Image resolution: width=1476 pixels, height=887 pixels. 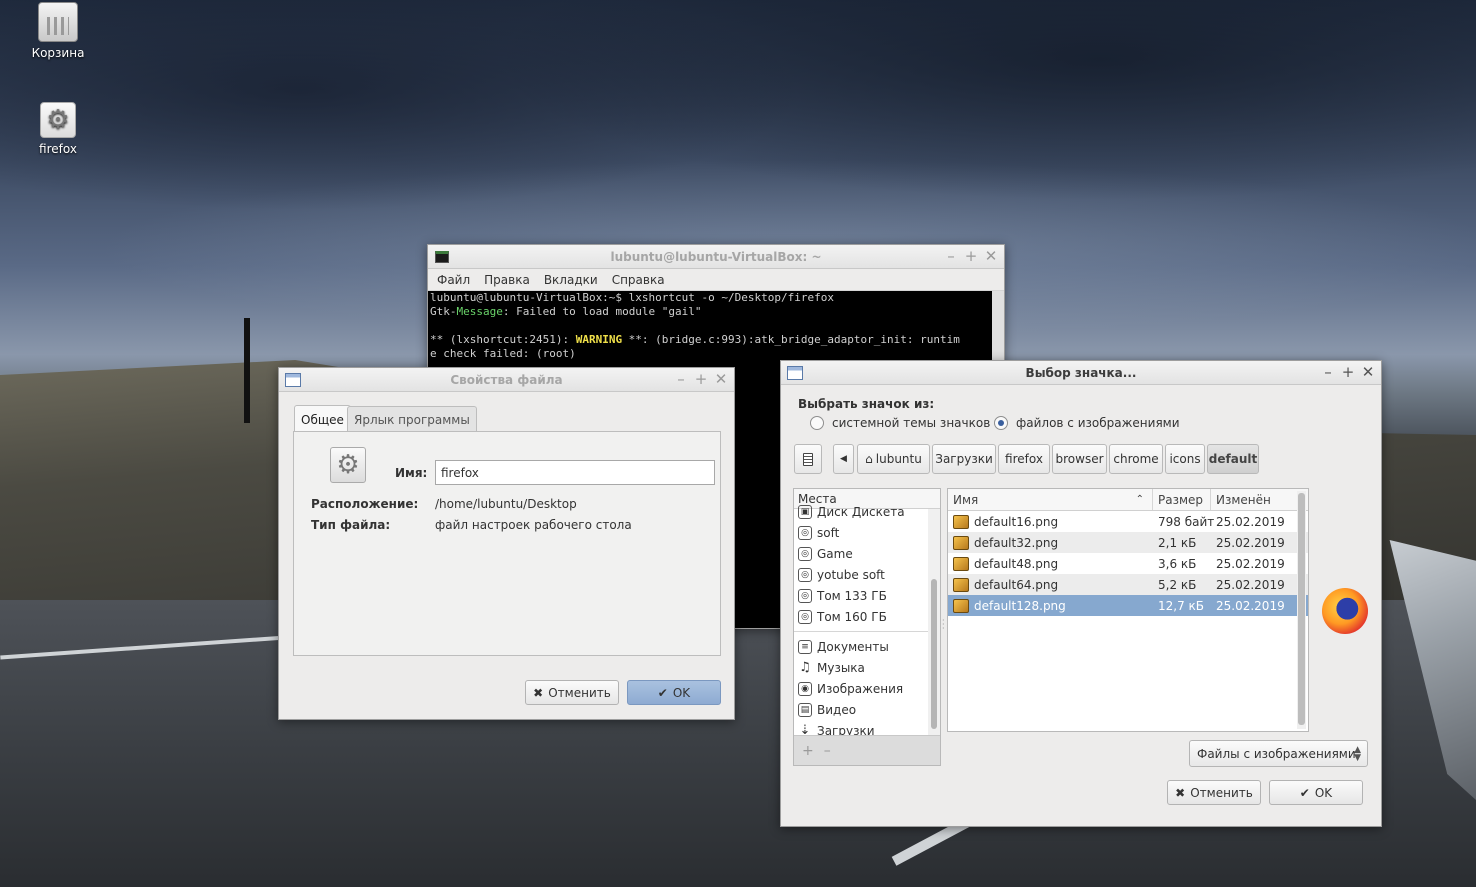 I want to click on radio-image-files: файлов с изображениями, so click(x=1087, y=423).